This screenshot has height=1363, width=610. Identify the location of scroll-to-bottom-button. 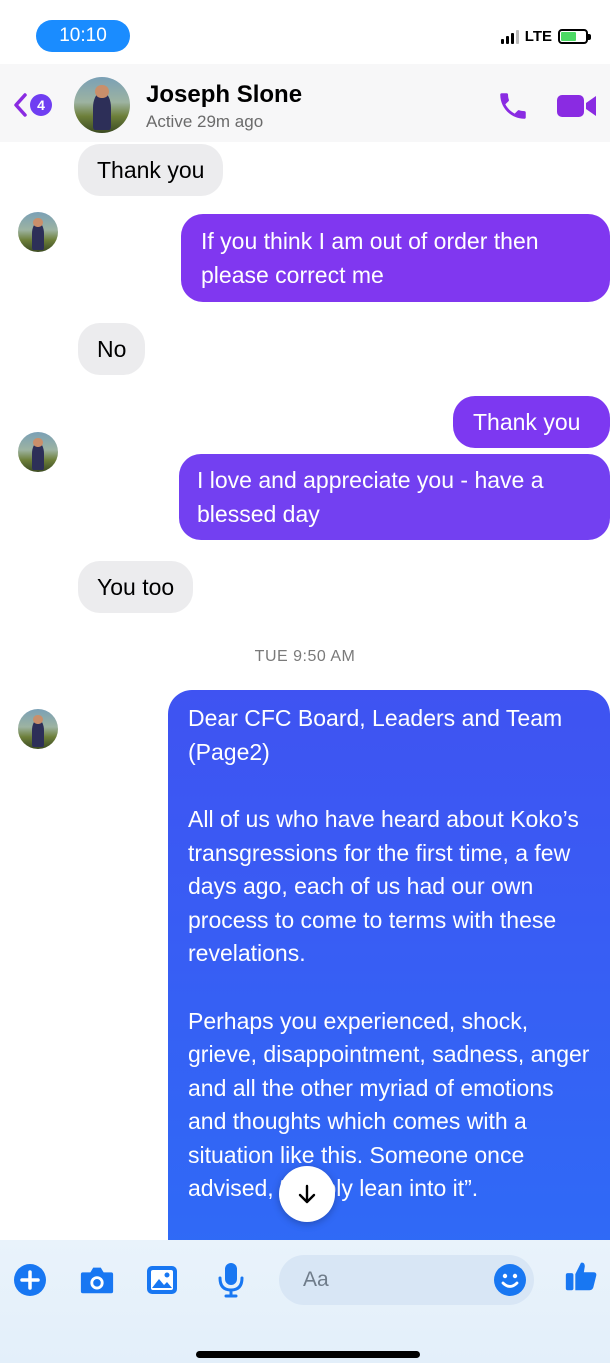
(307, 1194).